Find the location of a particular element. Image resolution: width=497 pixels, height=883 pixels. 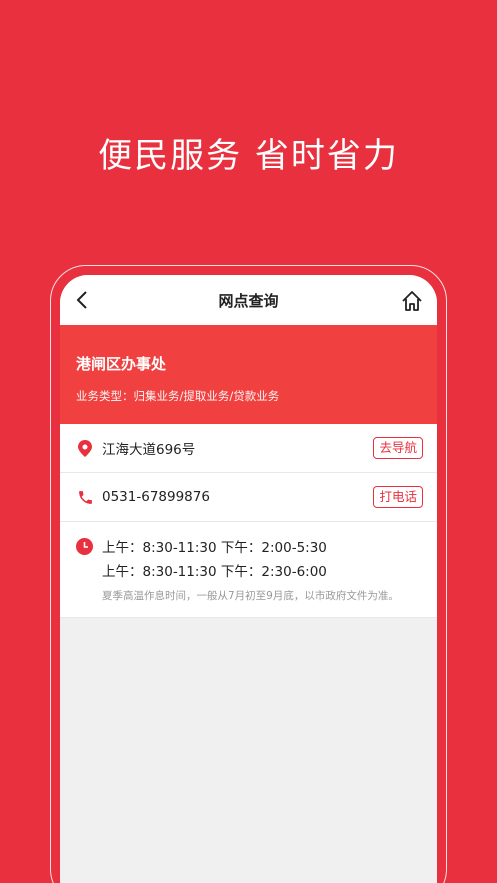

page-title: 网点查询 is located at coordinates (248, 300).